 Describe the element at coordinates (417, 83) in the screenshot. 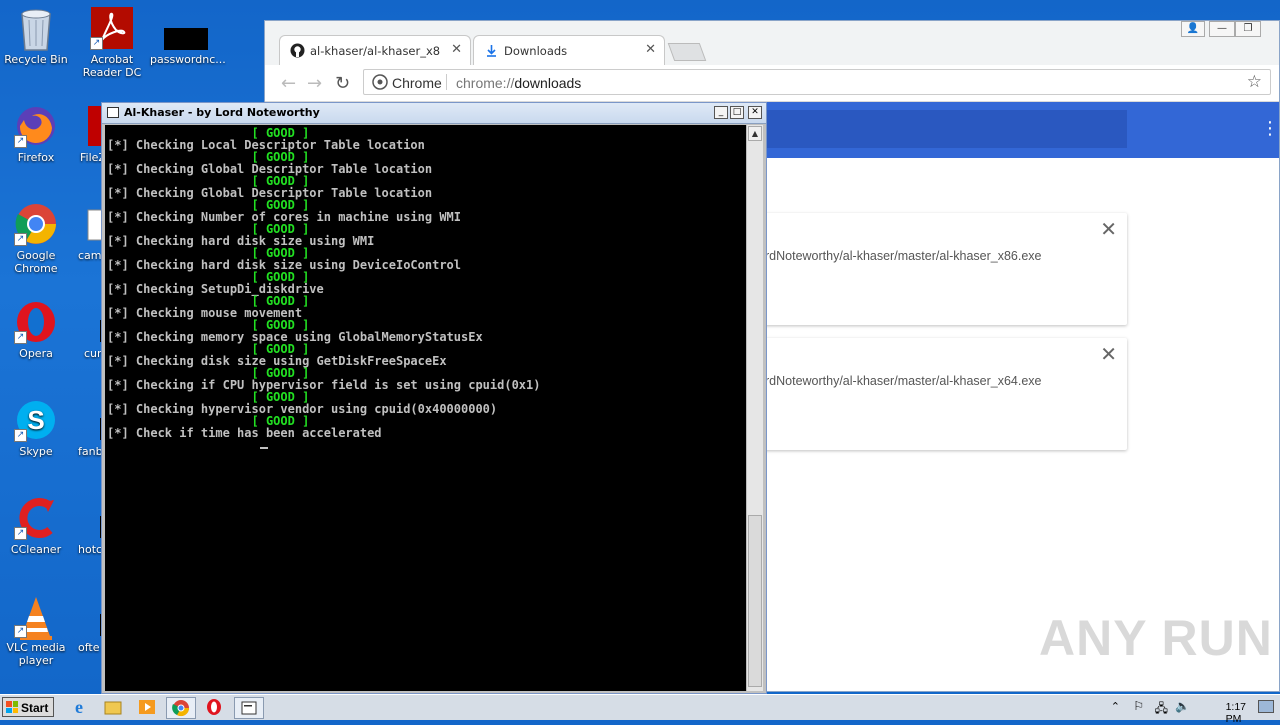

I see `security-chip: Chrome` at that location.